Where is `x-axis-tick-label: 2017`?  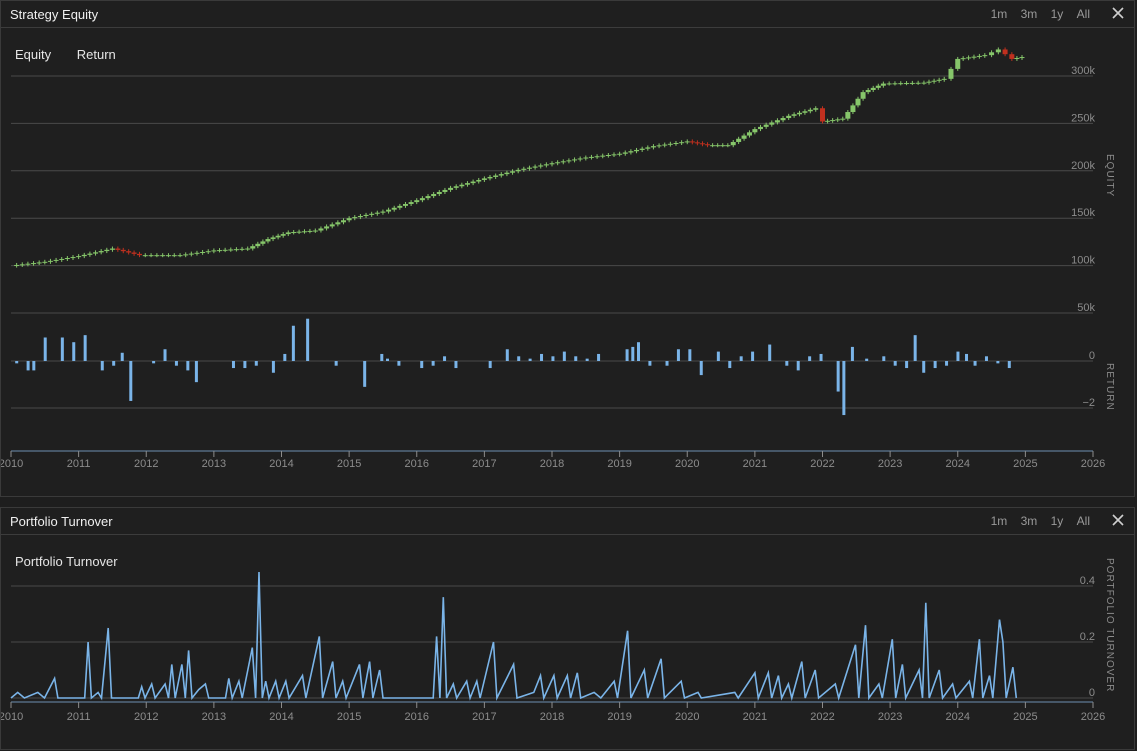 x-axis-tick-label: 2017 is located at coordinates (484, 464).